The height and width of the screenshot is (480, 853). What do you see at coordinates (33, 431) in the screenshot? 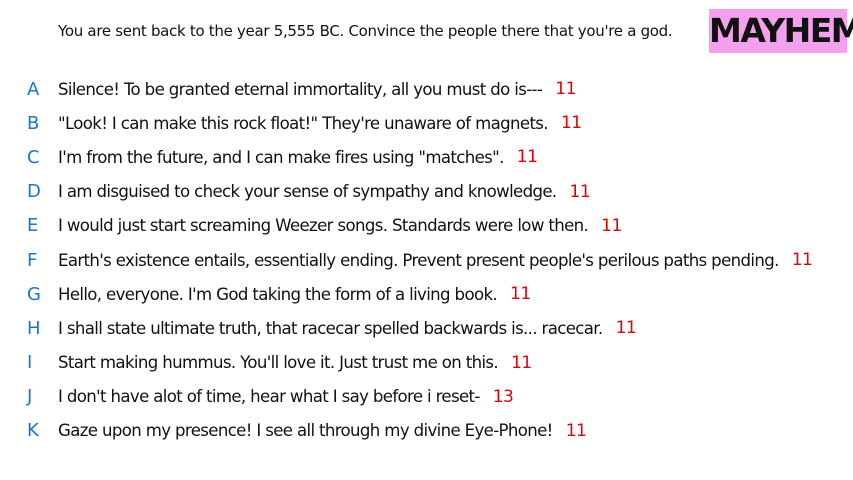
I see `answer-letter: K` at bounding box center [33, 431].